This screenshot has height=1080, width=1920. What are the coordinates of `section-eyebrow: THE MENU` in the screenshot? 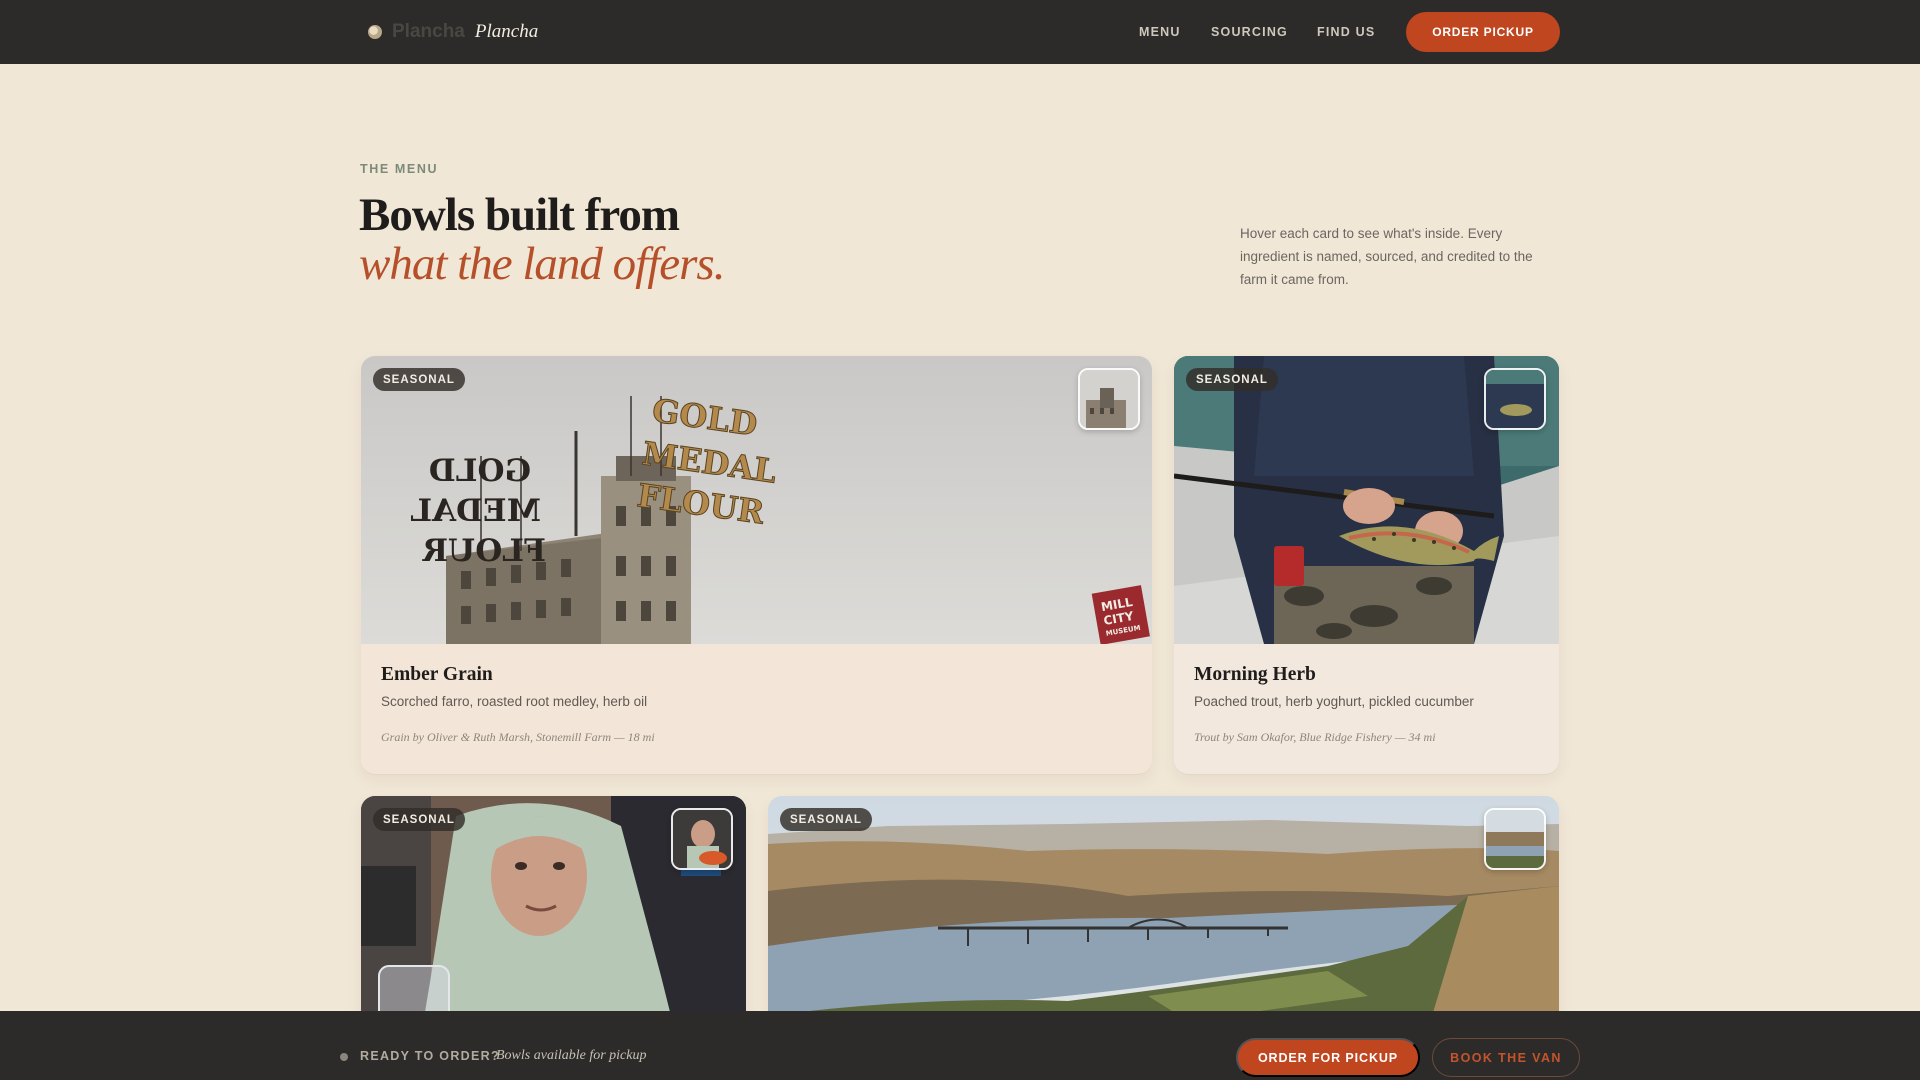 It's located at (399, 169).